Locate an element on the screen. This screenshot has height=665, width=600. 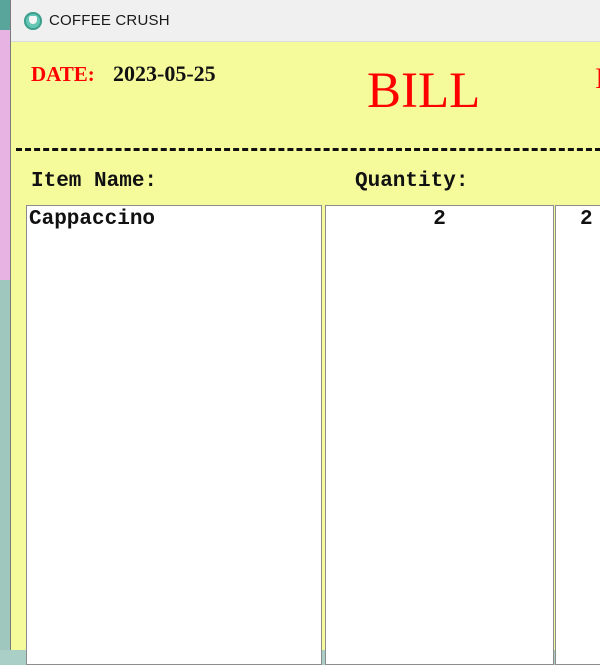
clipped-heading-fragment: I is located at coordinates (597, 79).